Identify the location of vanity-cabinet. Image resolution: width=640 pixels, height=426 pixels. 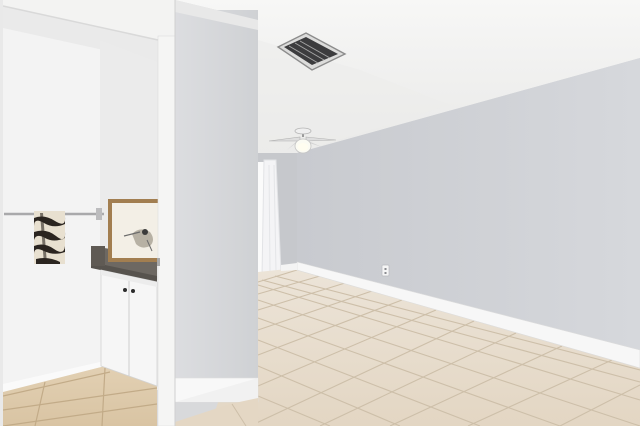
(129, 328).